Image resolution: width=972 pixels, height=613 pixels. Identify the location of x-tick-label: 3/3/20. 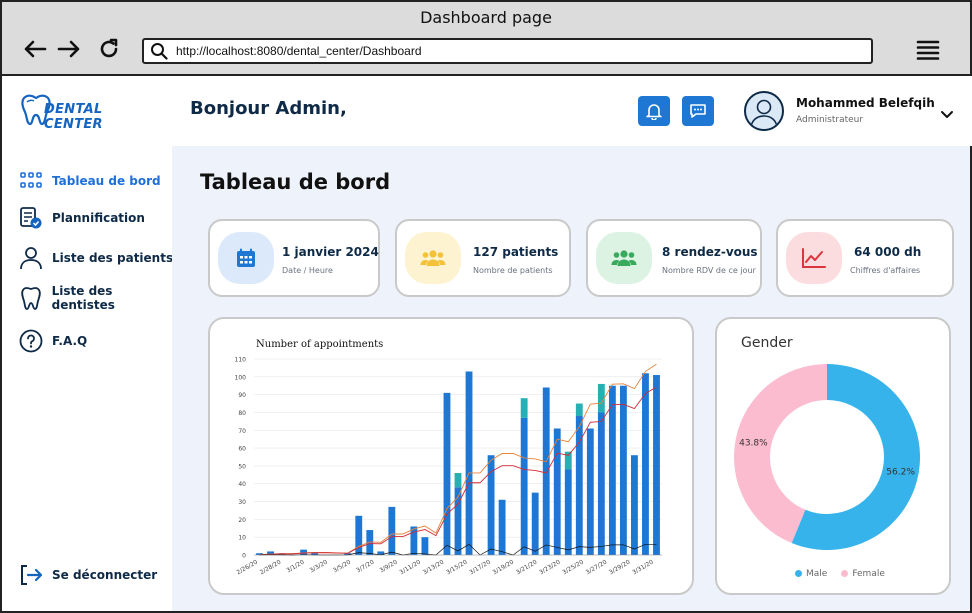
(319, 567).